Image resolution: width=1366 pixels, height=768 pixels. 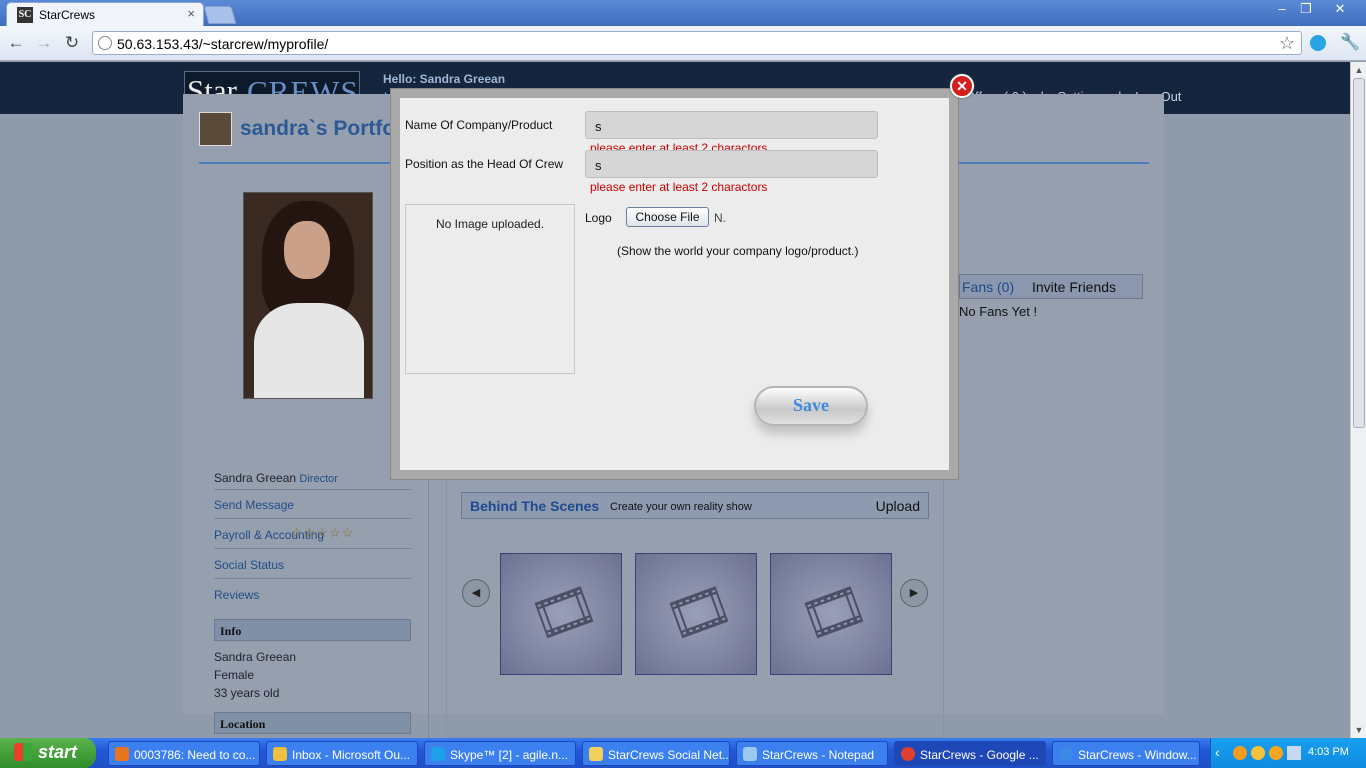 What do you see at coordinates (215, 129) in the screenshot?
I see `user-avatar` at bounding box center [215, 129].